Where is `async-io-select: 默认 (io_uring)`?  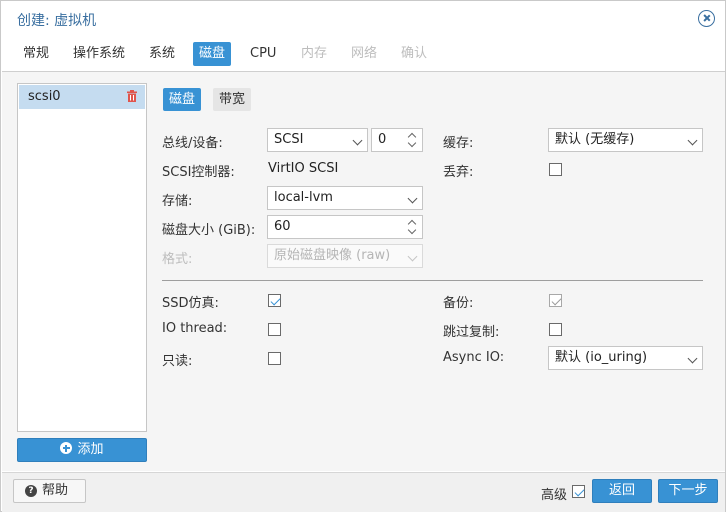 async-io-select: 默认 (io_uring) is located at coordinates (625, 358).